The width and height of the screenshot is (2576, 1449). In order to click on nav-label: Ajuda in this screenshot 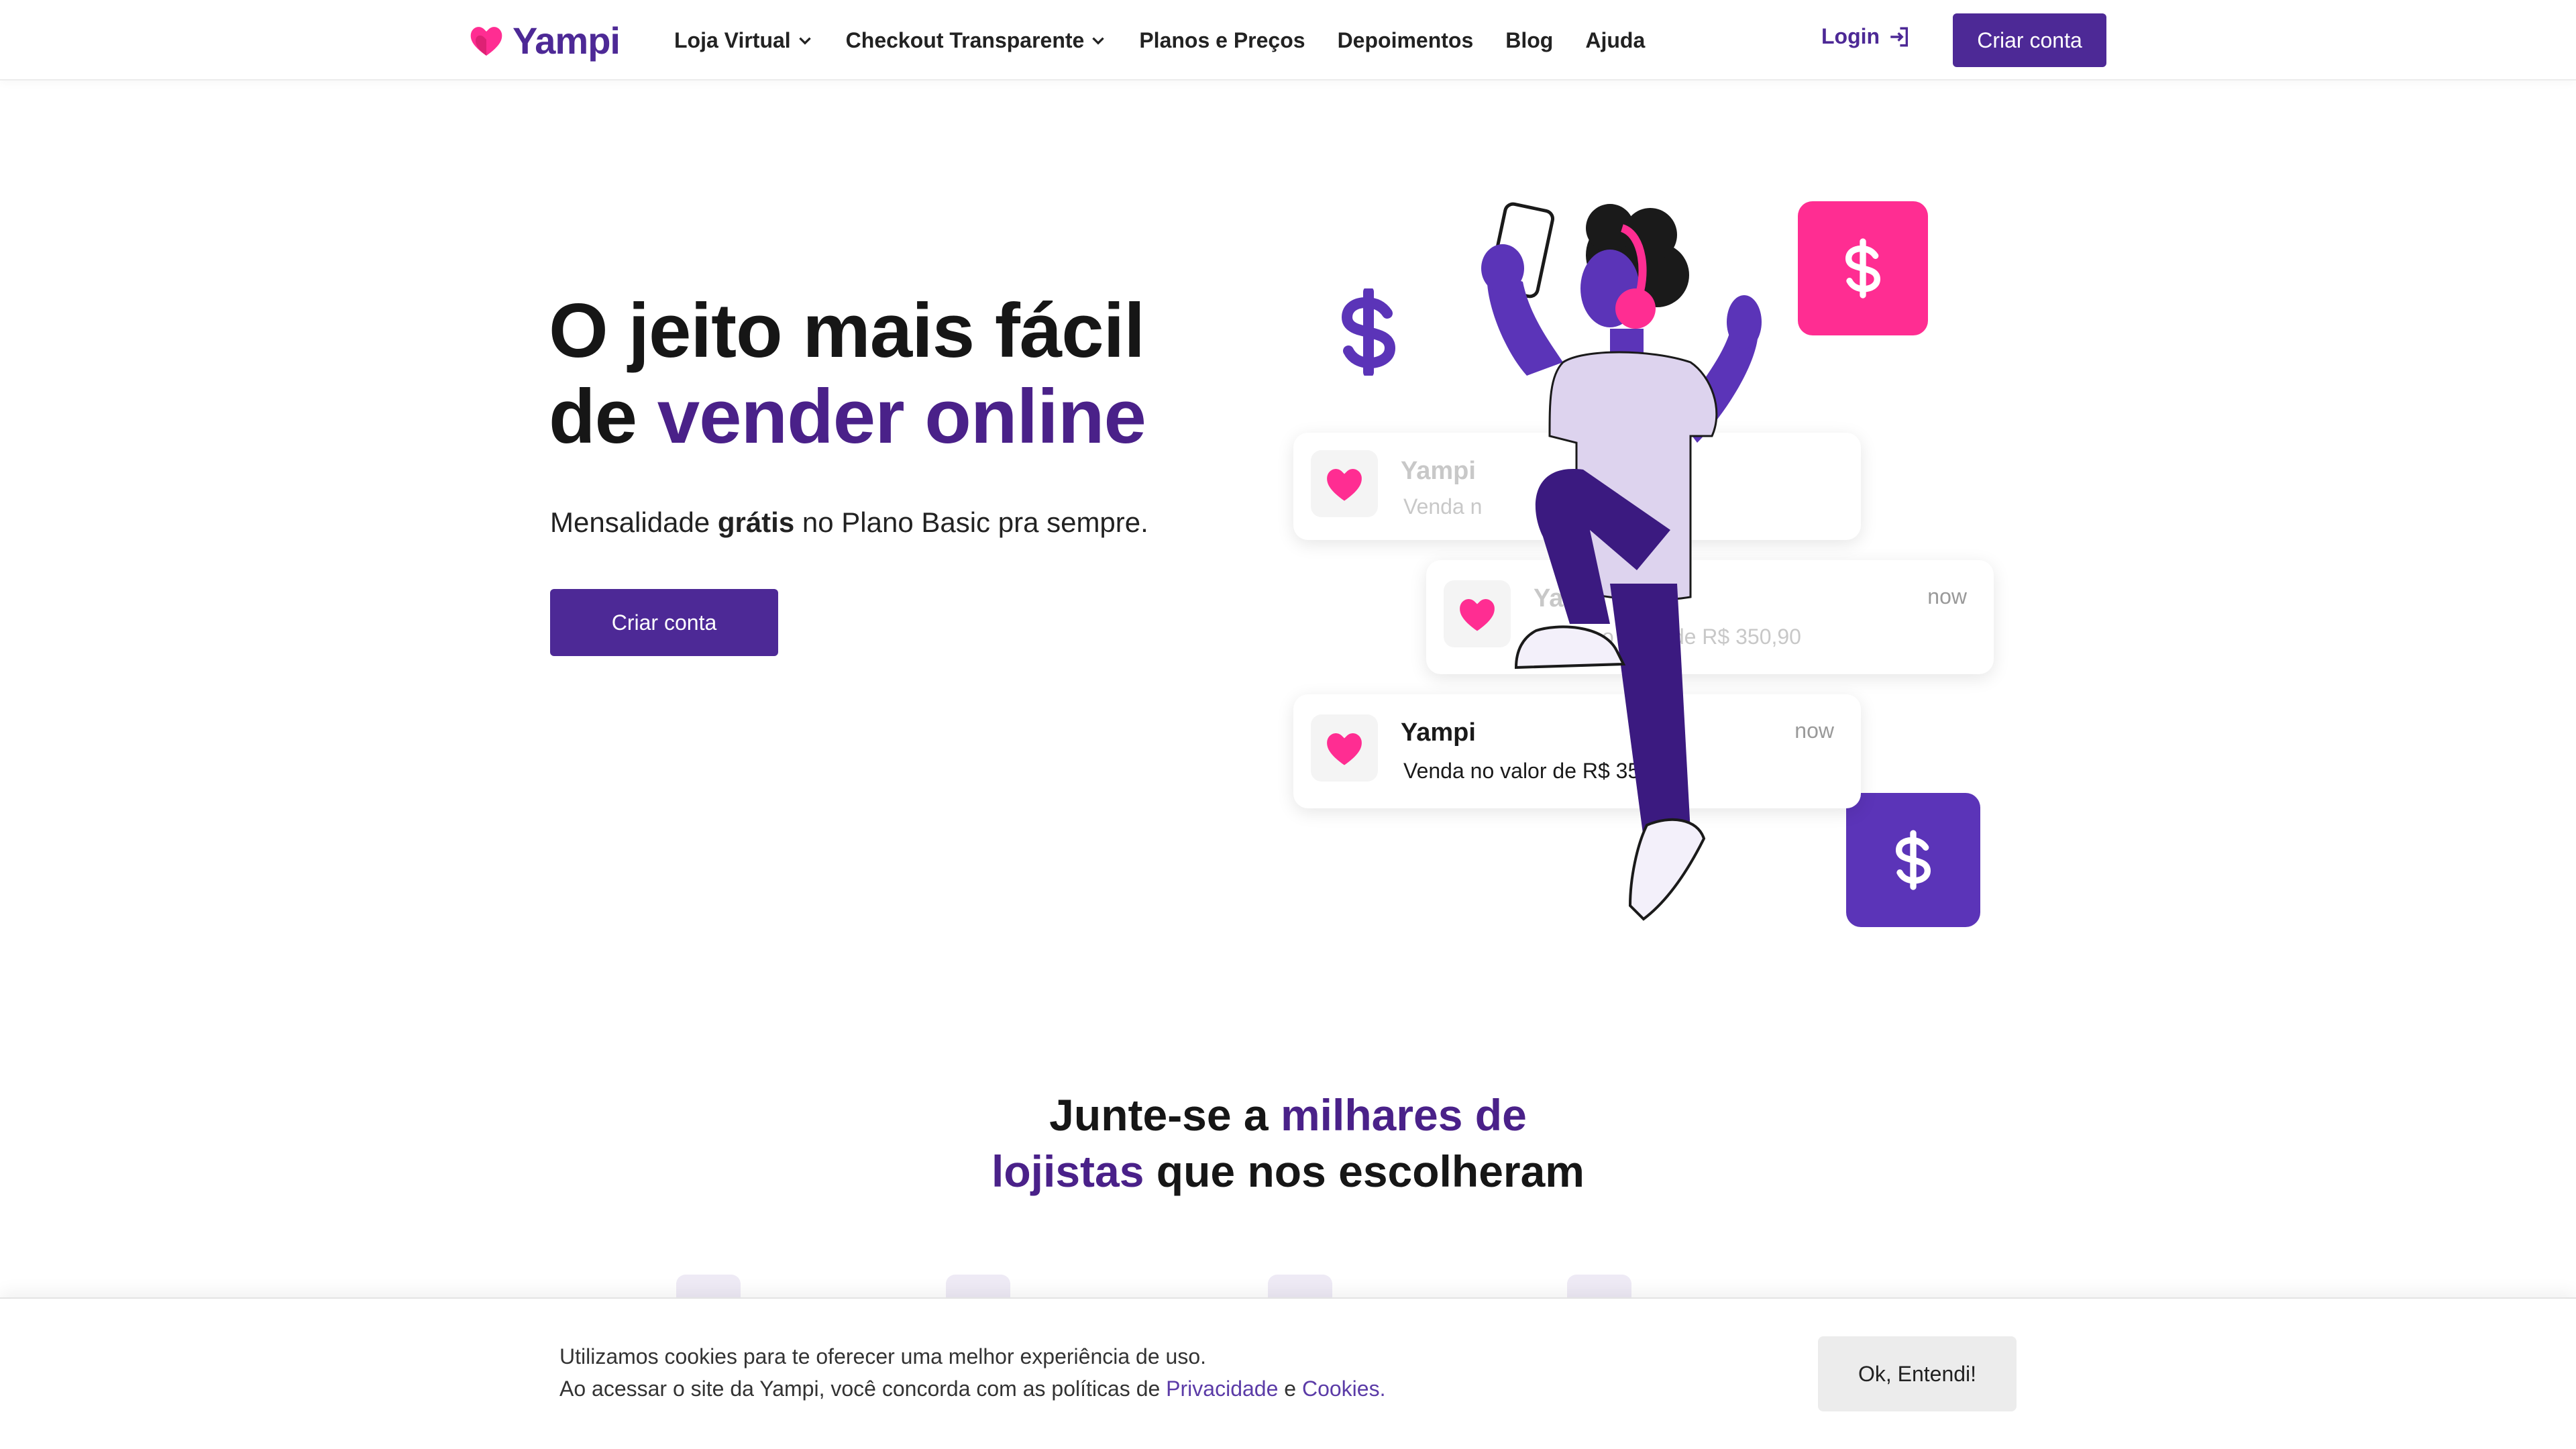, I will do `click(1615, 40)`.